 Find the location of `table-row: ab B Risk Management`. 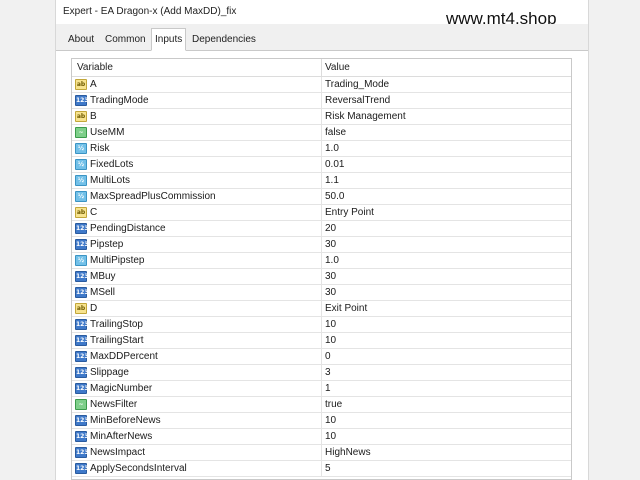

table-row: ab B Risk Management is located at coordinates (321, 117).